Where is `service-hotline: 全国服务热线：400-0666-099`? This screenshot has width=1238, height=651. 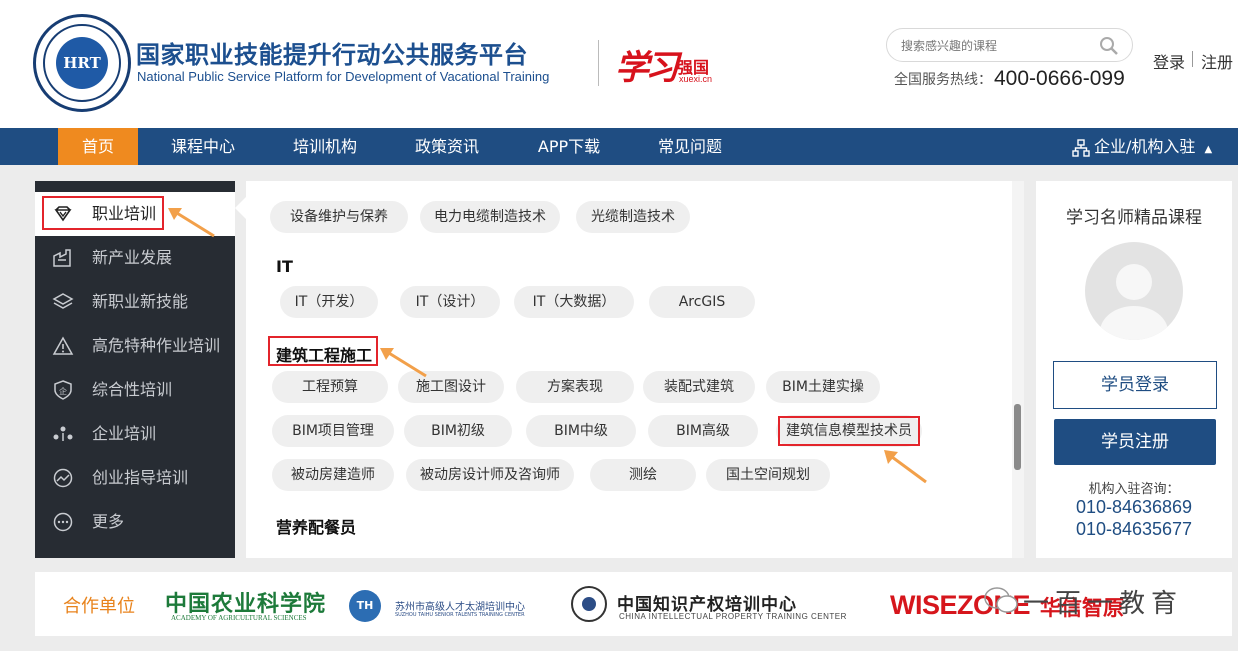 service-hotline: 全国服务热线：400-0666-099 is located at coordinates (1009, 79).